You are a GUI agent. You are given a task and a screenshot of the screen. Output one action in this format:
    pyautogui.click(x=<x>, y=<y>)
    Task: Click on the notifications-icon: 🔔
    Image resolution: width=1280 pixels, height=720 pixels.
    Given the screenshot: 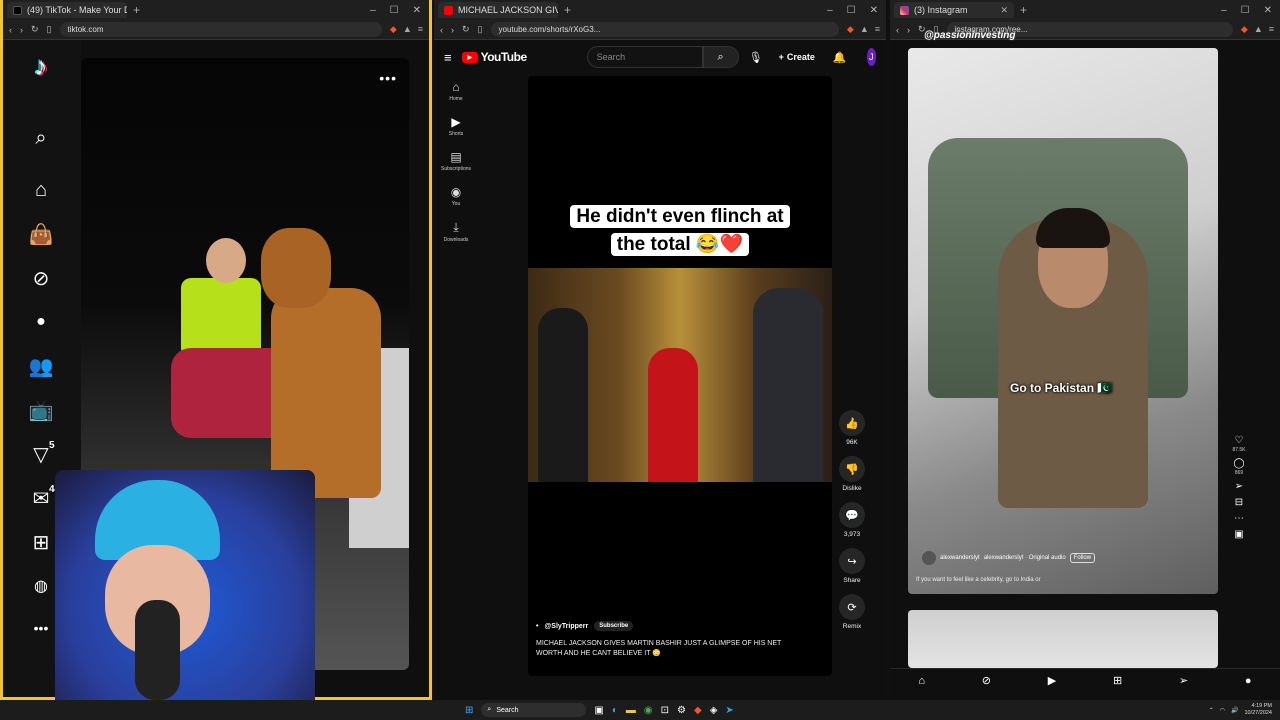 What is the action you would take?
    pyautogui.click(x=840, y=57)
    